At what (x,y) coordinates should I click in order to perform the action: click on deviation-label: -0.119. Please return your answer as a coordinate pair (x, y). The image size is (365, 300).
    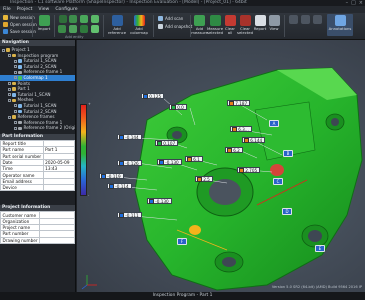
    Looking at the image, I should click on (111, 176).